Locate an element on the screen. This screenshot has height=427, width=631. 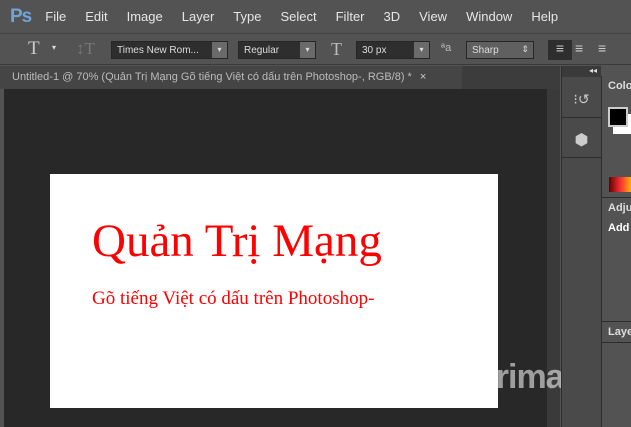
updown-icon: ⇕ is located at coordinates (525, 49).